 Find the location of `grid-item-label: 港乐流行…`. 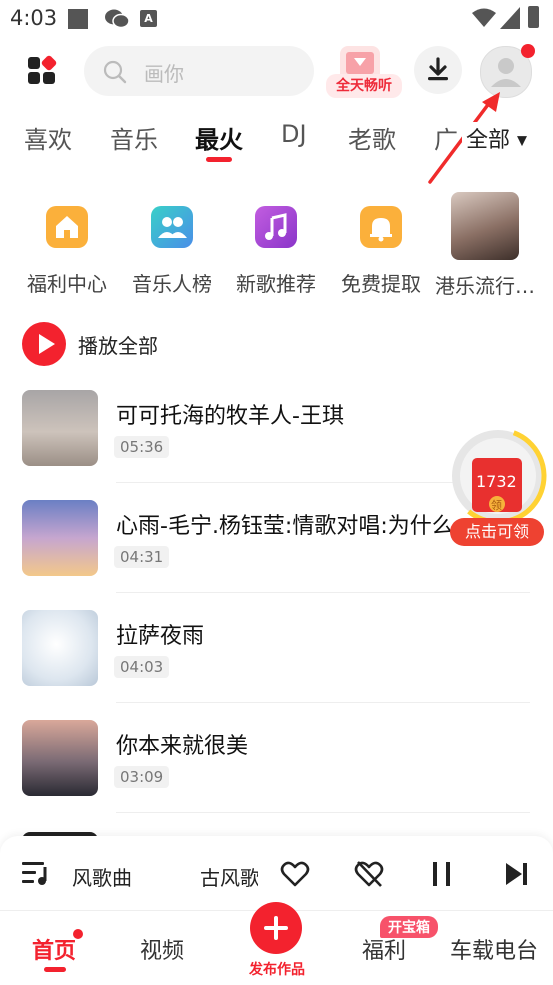

grid-item-label: 港乐流行… is located at coordinates (485, 286).